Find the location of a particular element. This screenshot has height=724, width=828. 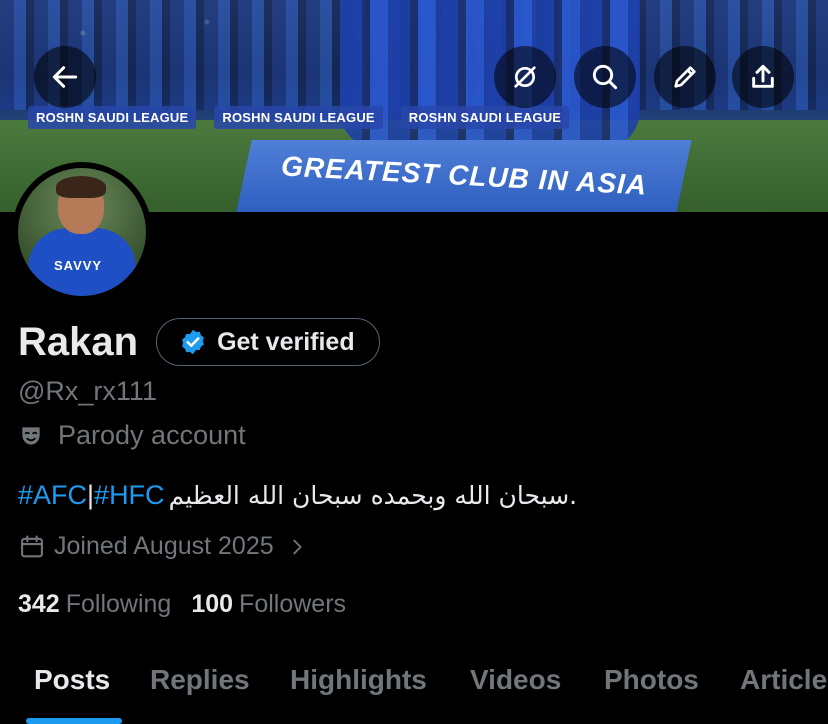

verified-badge-icon is located at coordinates (193, 342).